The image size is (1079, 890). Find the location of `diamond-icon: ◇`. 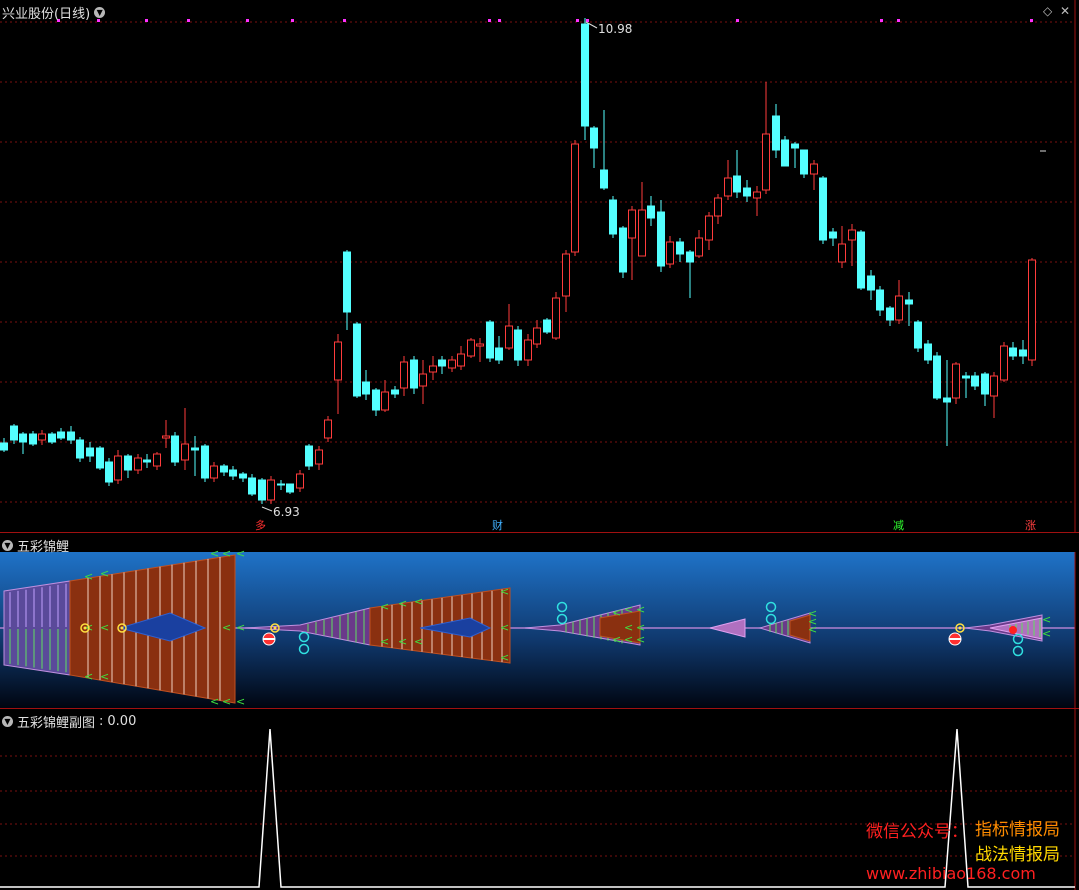

diamond-icon: ◇ is located at coordinates (1047, 11).